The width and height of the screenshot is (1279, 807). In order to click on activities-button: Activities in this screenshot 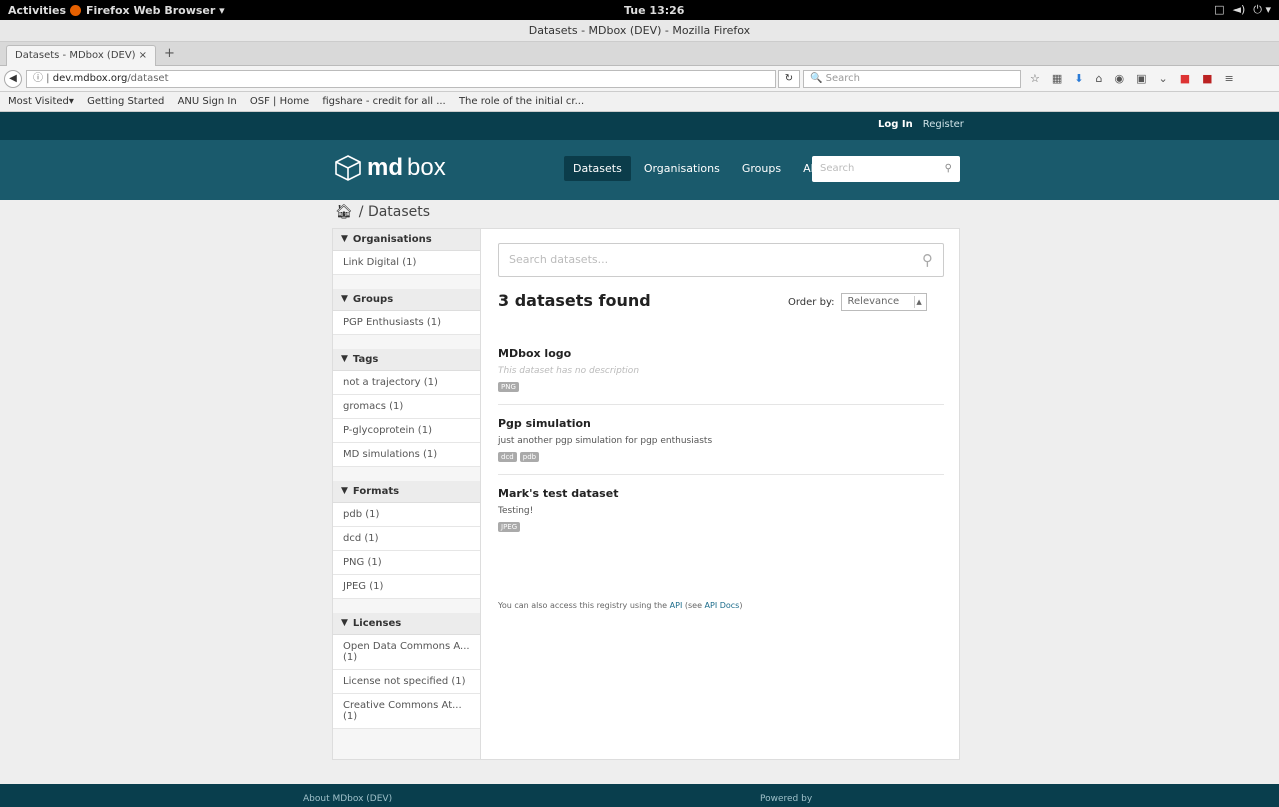, I will do `click(37, 10)`.